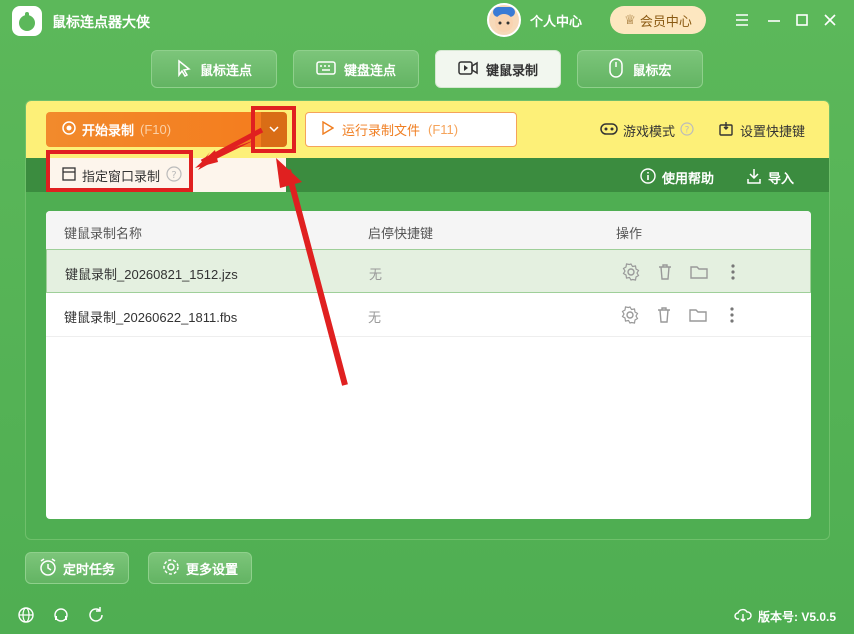  What do you see at coordinates (743, 616) in the screenshot?
I see `cloud-download-icon` at bounding box center [743, 616].